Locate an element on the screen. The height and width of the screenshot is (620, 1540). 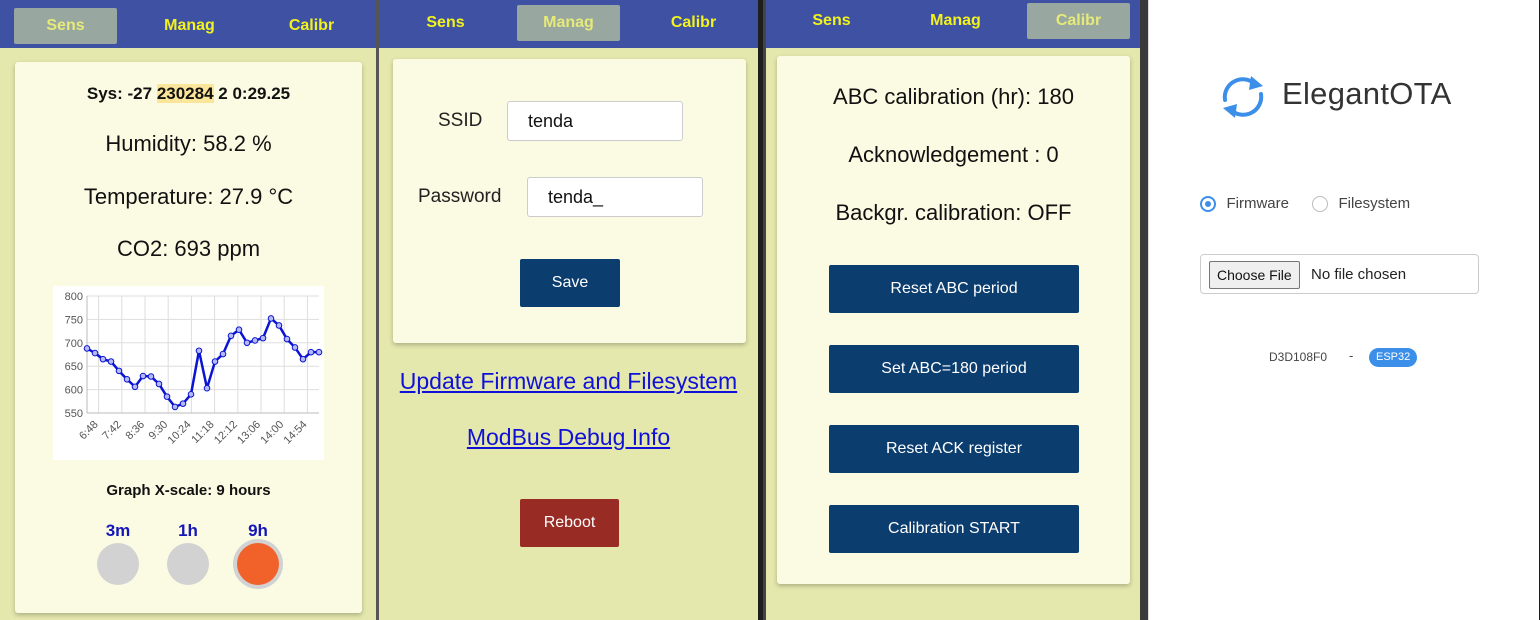
radio-filesystem-label: Filesystem is located at coordinates (1374, 204).